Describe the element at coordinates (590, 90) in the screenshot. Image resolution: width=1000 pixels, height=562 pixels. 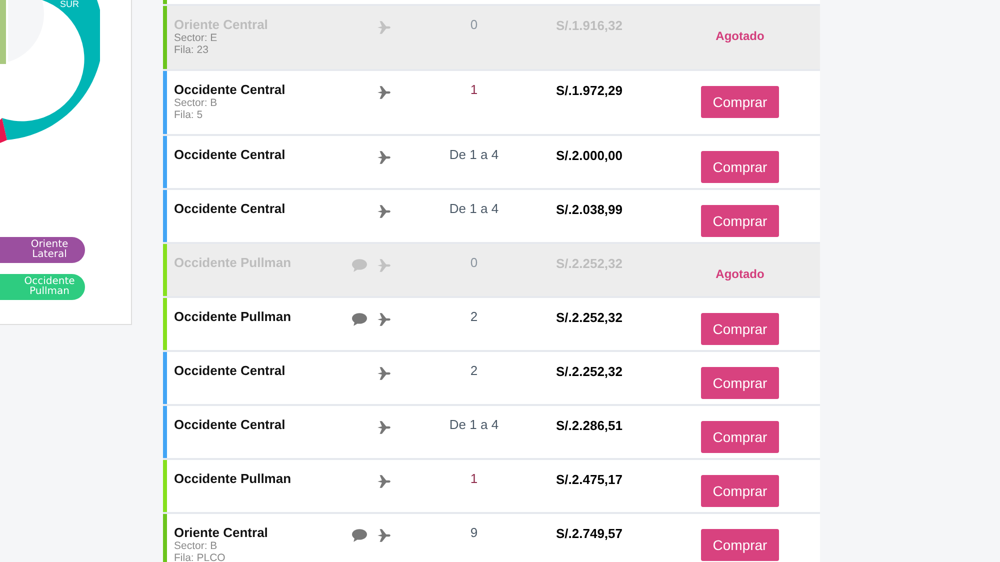
I see `price-text: S/.1.972,29` at that location.